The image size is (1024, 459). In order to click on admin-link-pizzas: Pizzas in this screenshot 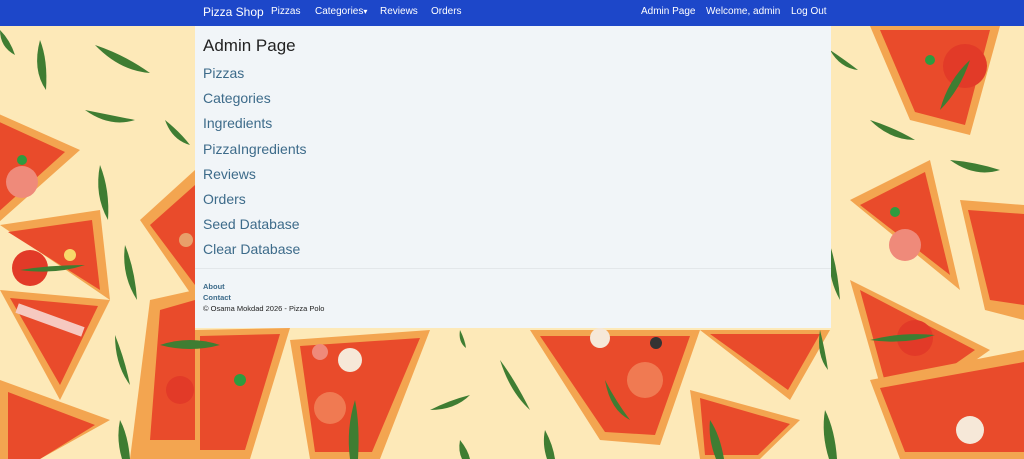, I will do `click(255, 75)`.